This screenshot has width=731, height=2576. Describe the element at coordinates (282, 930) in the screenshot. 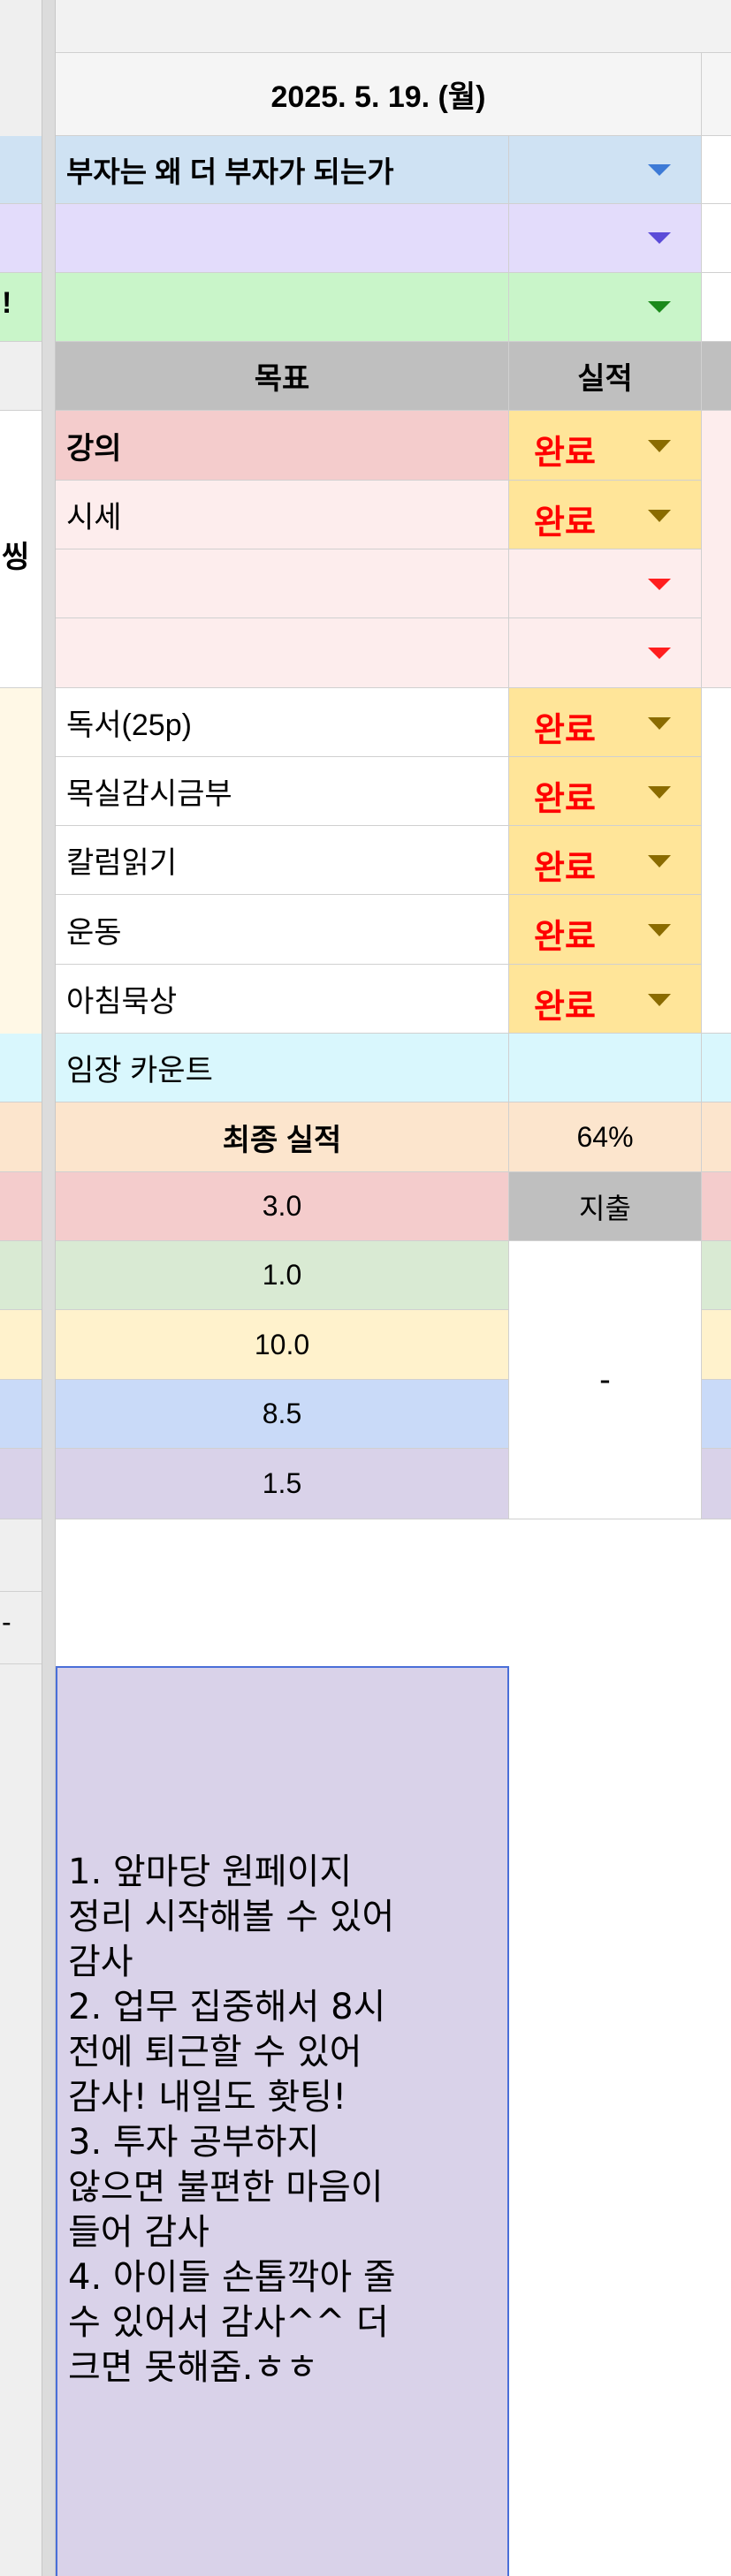

I see `task-row-exercise: 운동` at that location.